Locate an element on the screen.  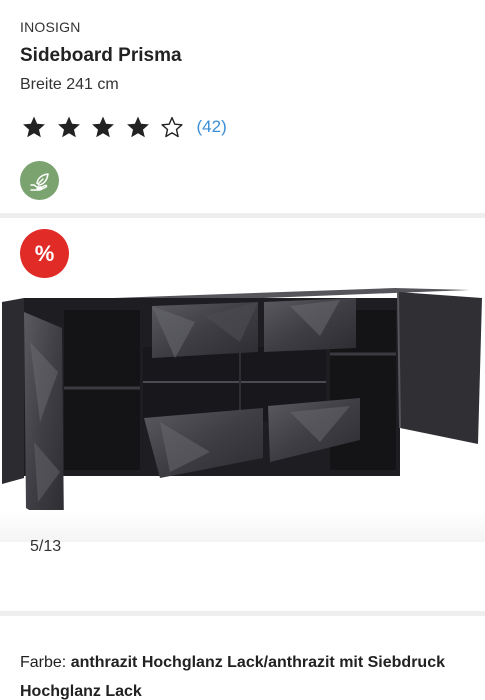
rating: (42) is located at coordinates (124, 127).